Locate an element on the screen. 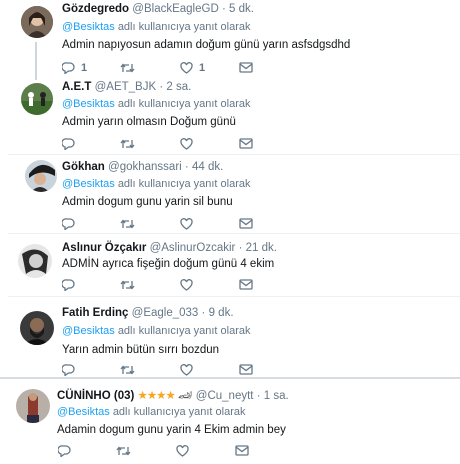  display-name: Aslınur Özçakır is located at coordinates (104, 248).